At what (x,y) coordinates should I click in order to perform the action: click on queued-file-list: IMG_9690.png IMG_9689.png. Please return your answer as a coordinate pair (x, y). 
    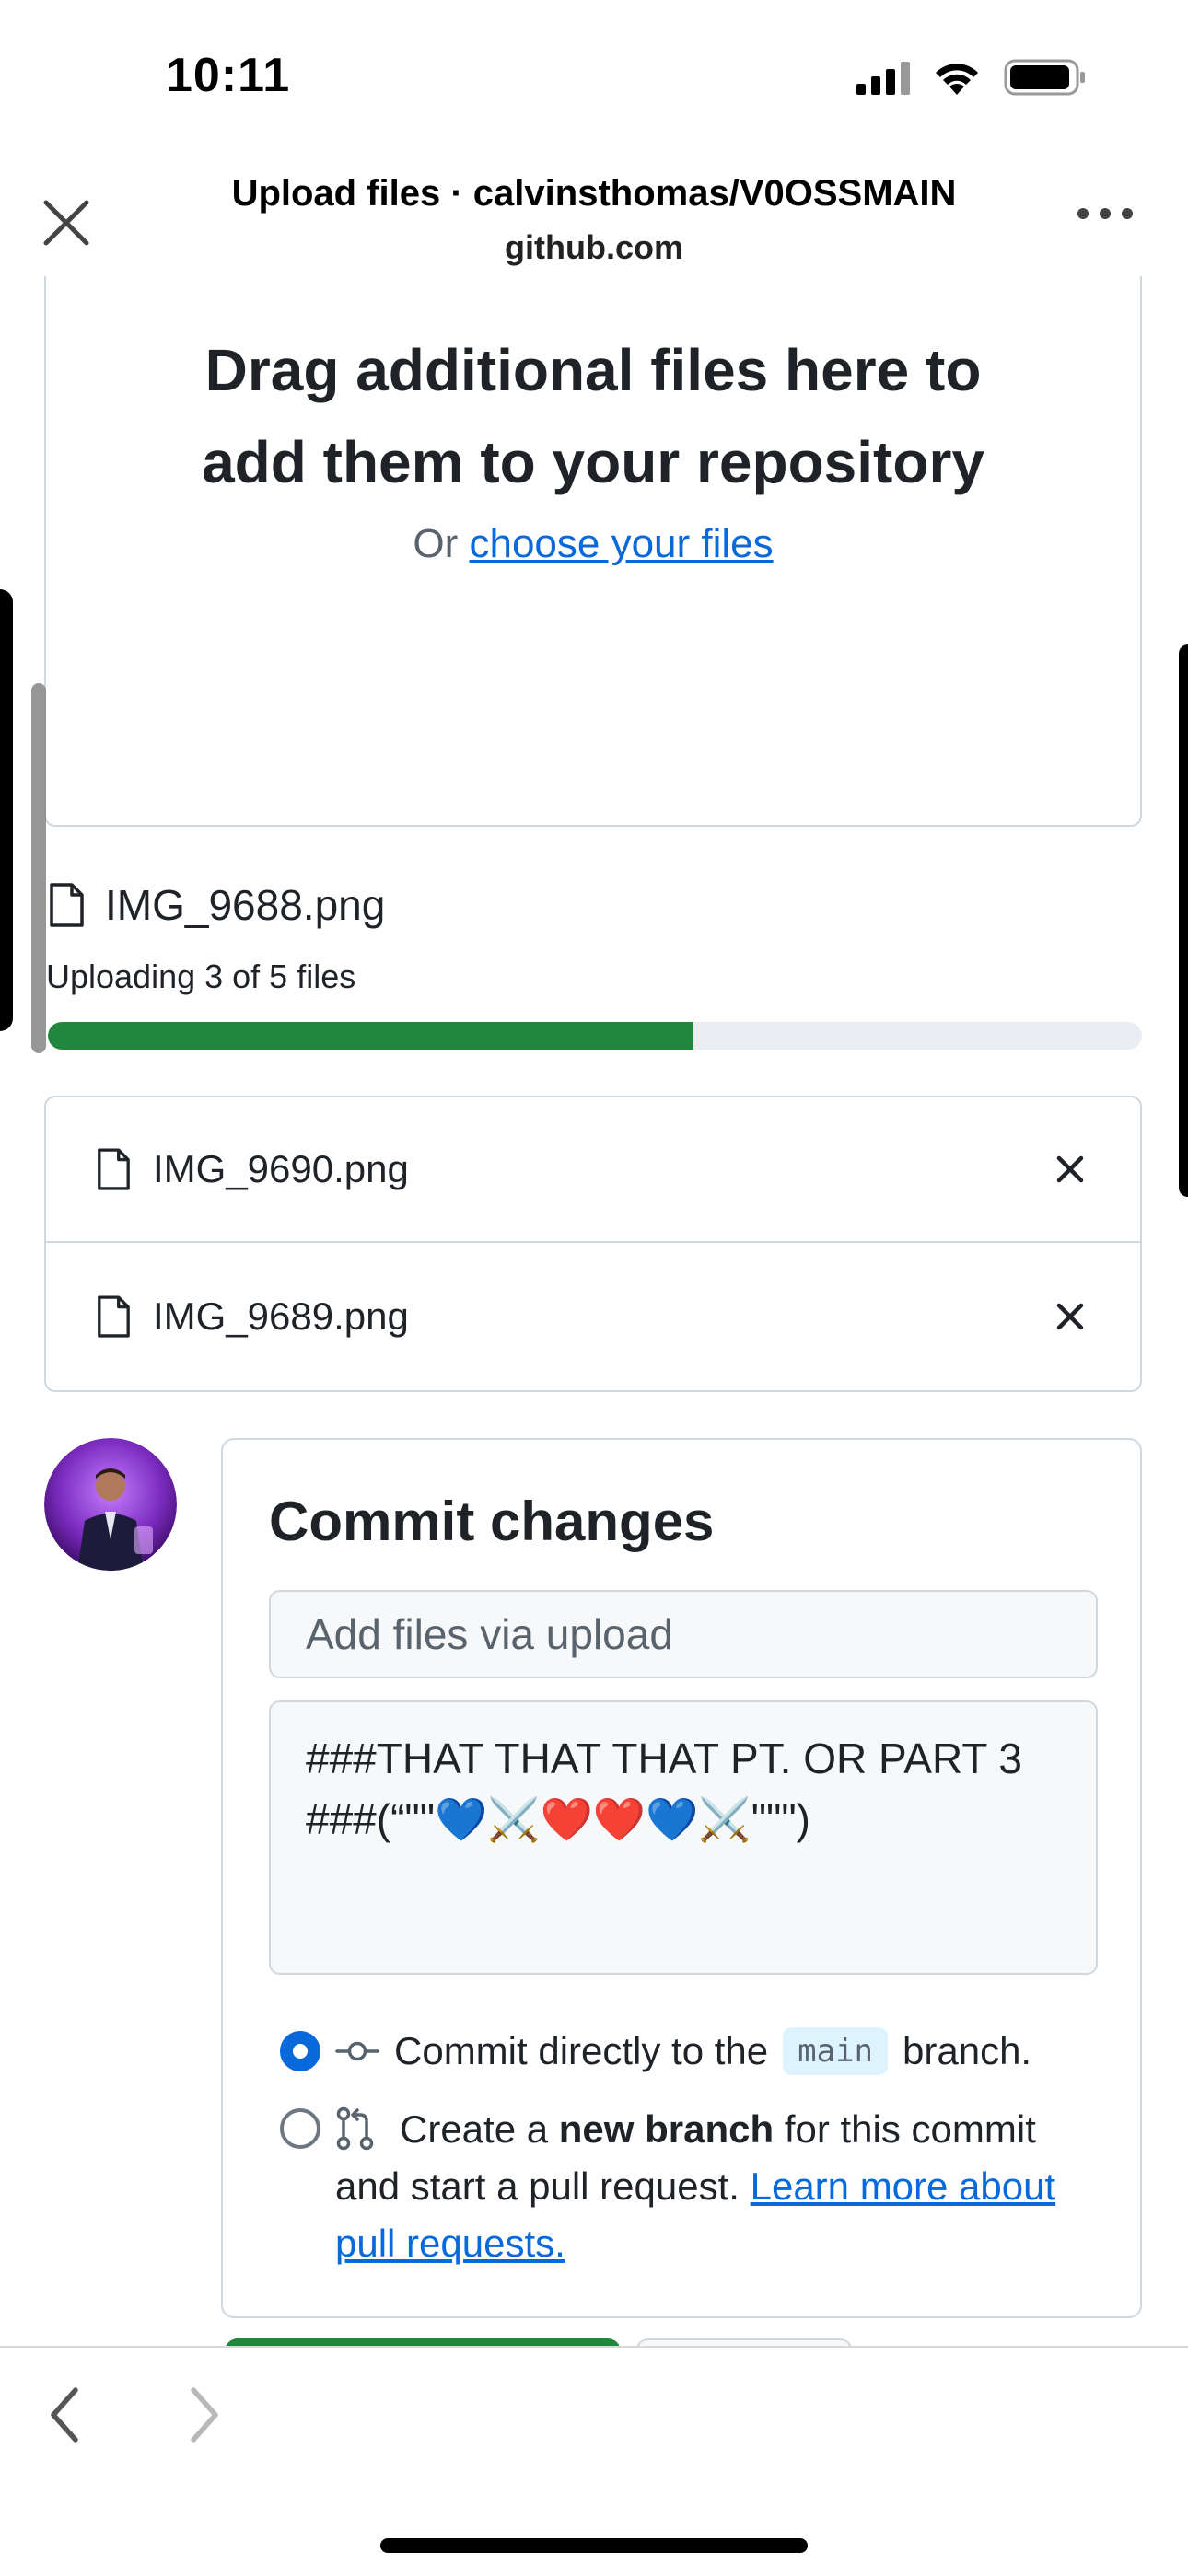
    Looking at the image, I should click on (593, 1244).